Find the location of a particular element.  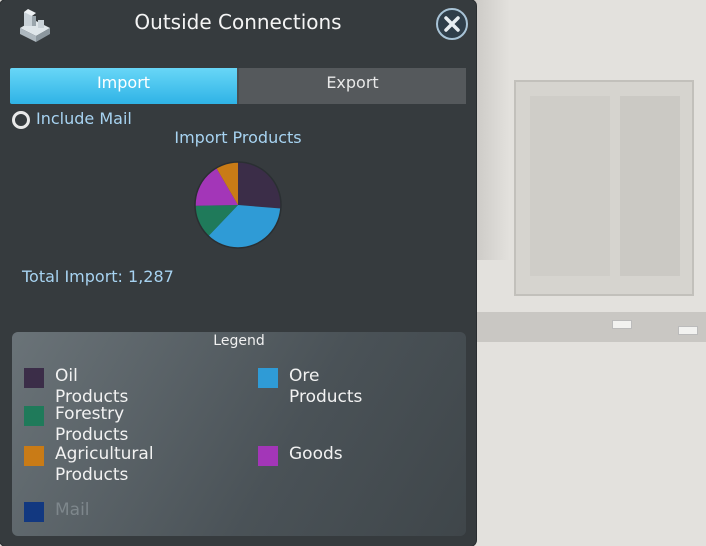

pie-slice-oil-products is located at coordinates (259, 185).